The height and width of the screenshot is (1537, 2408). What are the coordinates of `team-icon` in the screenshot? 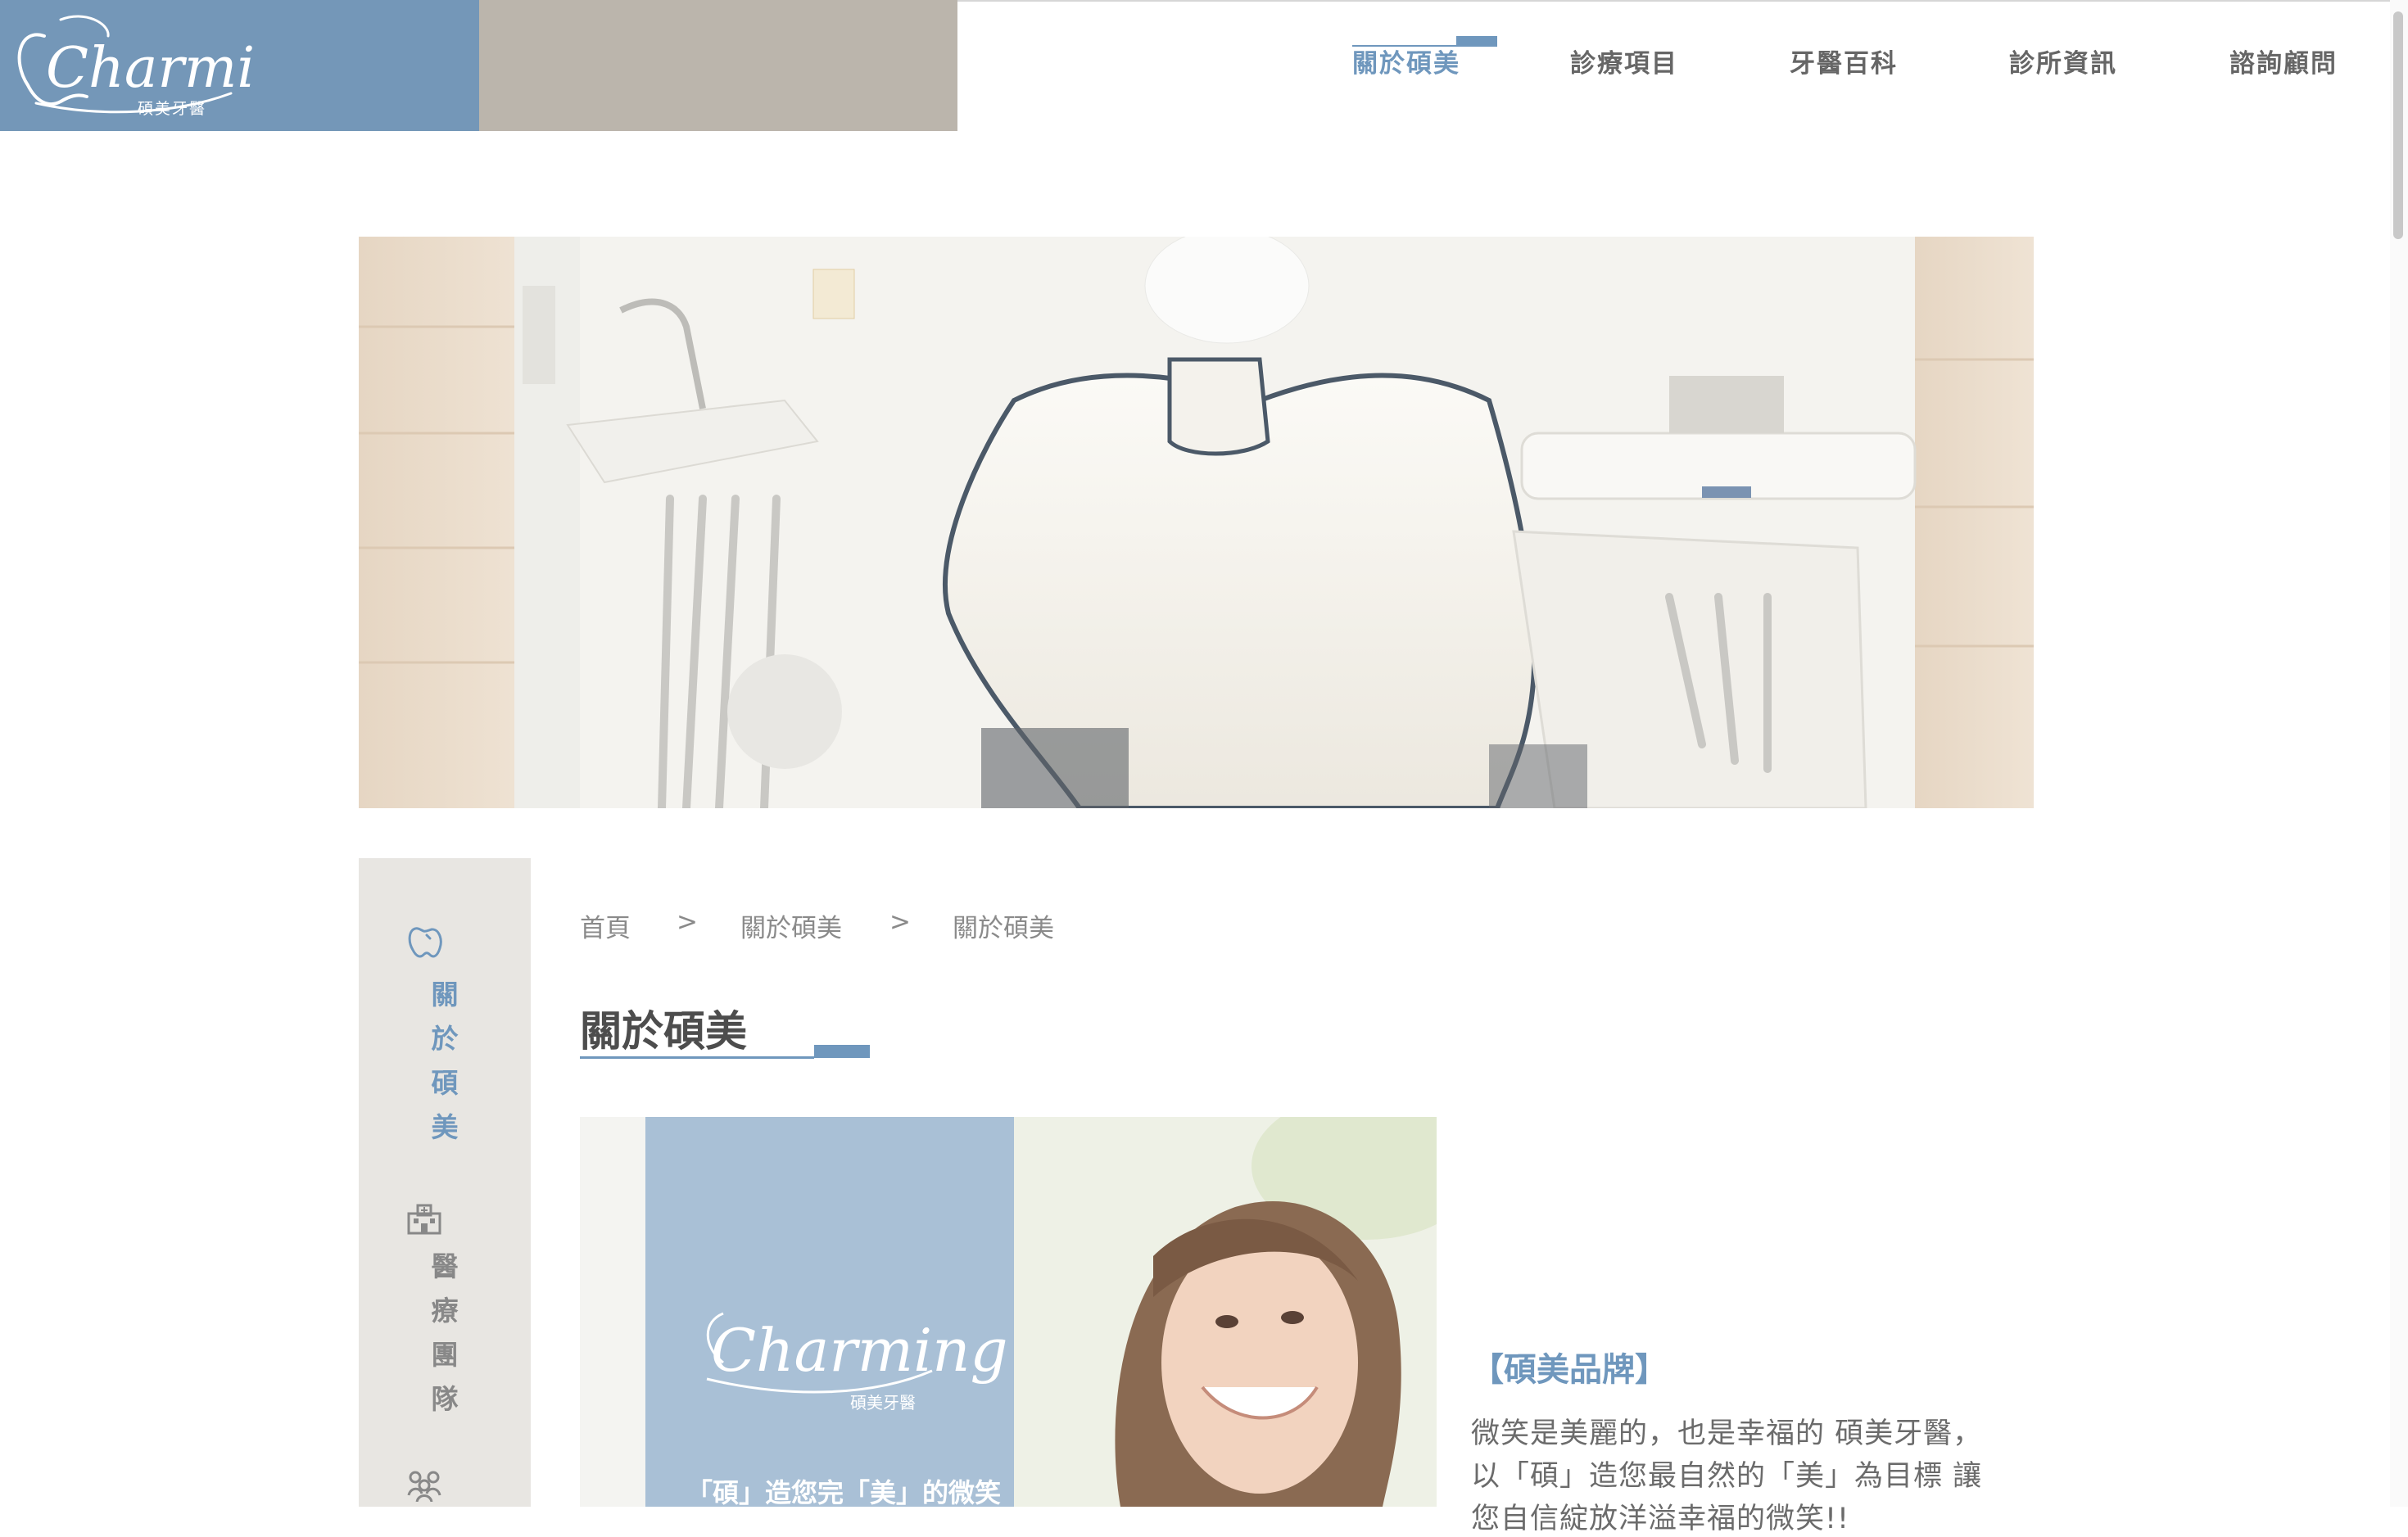 It's located at (424, 1486).